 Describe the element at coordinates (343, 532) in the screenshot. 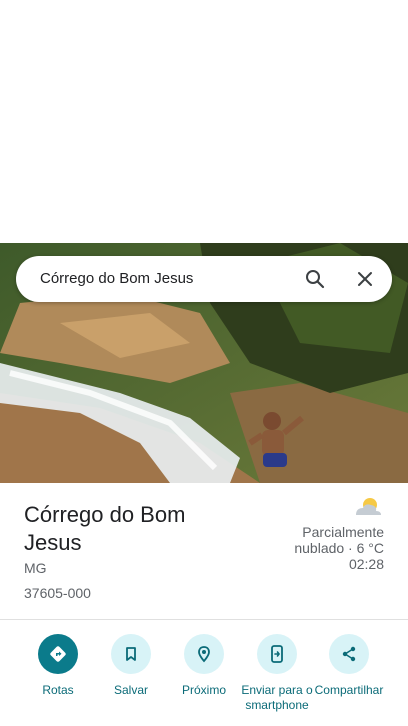

I see `weather-condition: Parcialmente` at that location.